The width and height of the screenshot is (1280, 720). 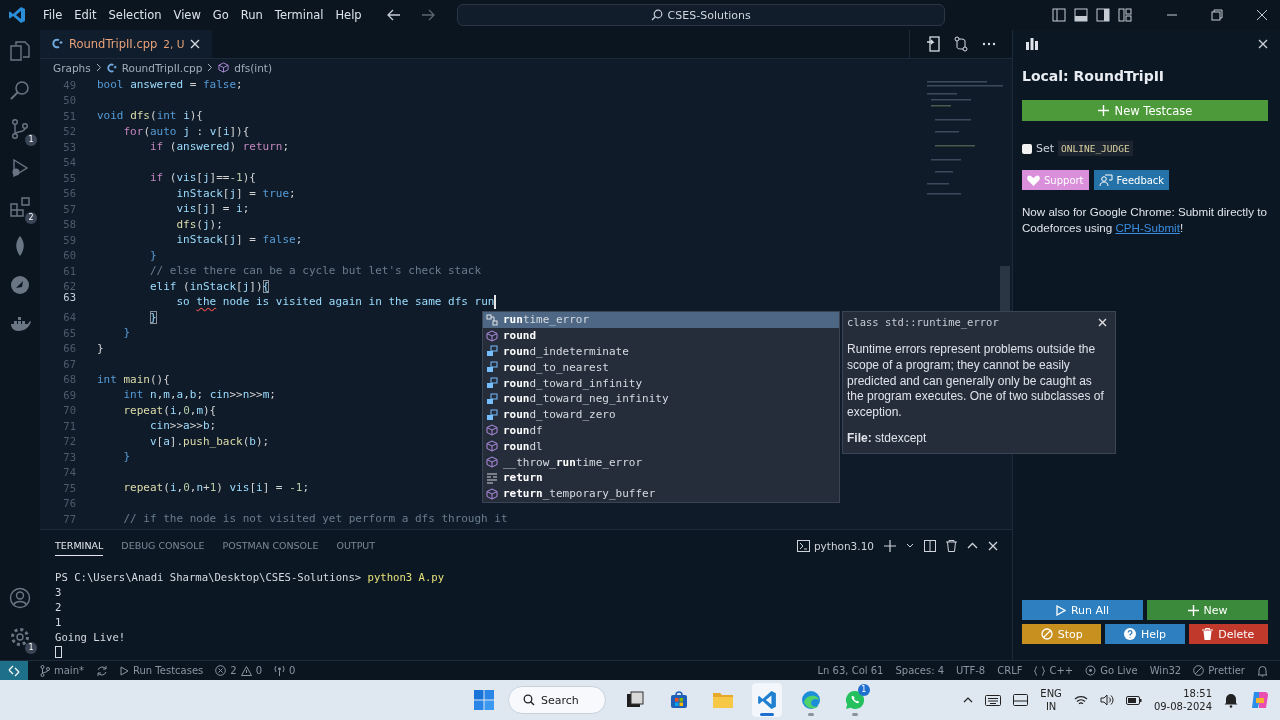 What do you see at coordinates (20, 637) in the screenshot?
I see `settings-icon` at bounding box center [20, 637].